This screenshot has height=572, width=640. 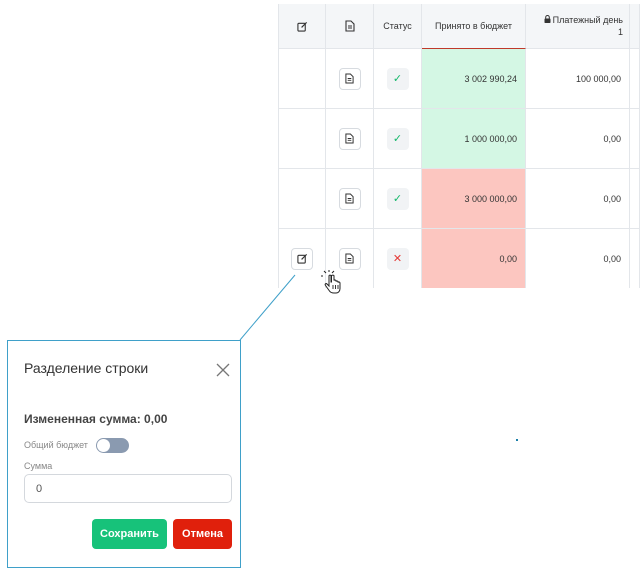 What do you see at coordinates (578, 26) in the screenshot?
I see `header-payment-day: Платежный день 1` at bounding box center [578, 26].